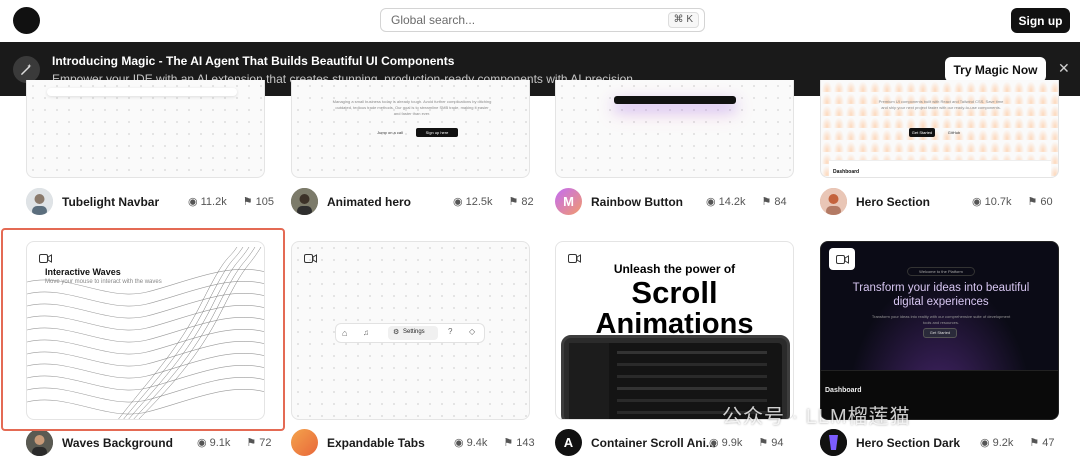  I want to click on preview-call-button: Jump on a call, so click(390, 132).